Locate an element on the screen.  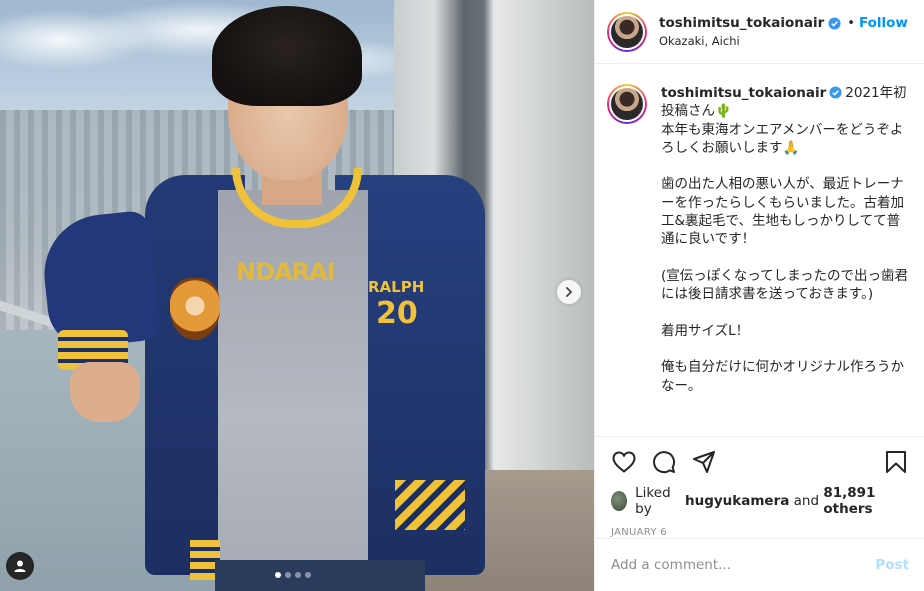
user-tag-icon is located at coordinates (20, 566).